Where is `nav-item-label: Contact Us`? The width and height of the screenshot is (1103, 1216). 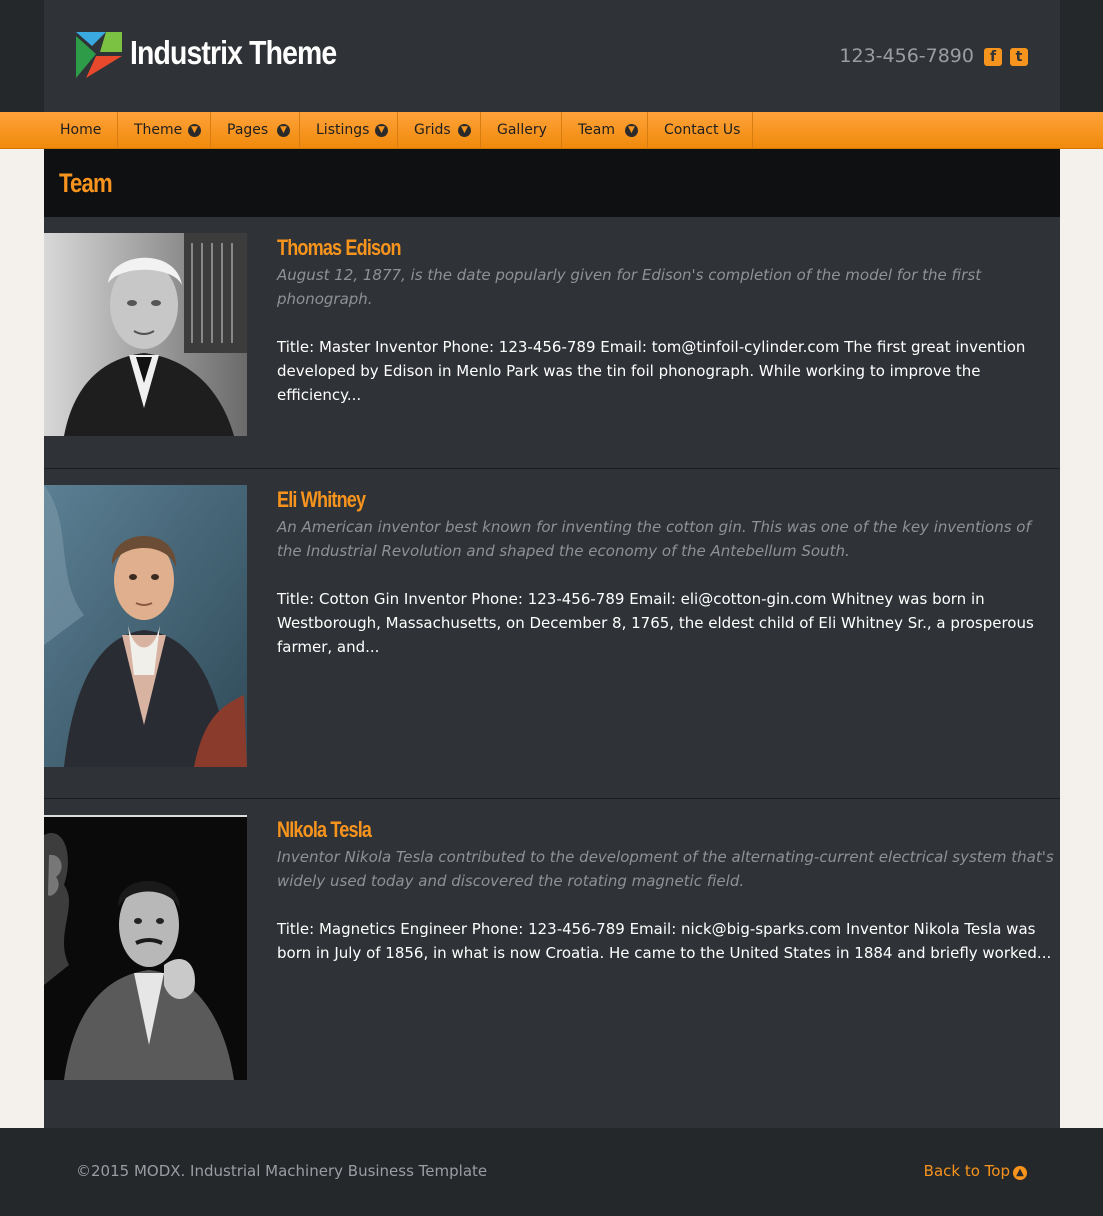
nav-item-label: Contact Us is located at coordinates (702, 130).